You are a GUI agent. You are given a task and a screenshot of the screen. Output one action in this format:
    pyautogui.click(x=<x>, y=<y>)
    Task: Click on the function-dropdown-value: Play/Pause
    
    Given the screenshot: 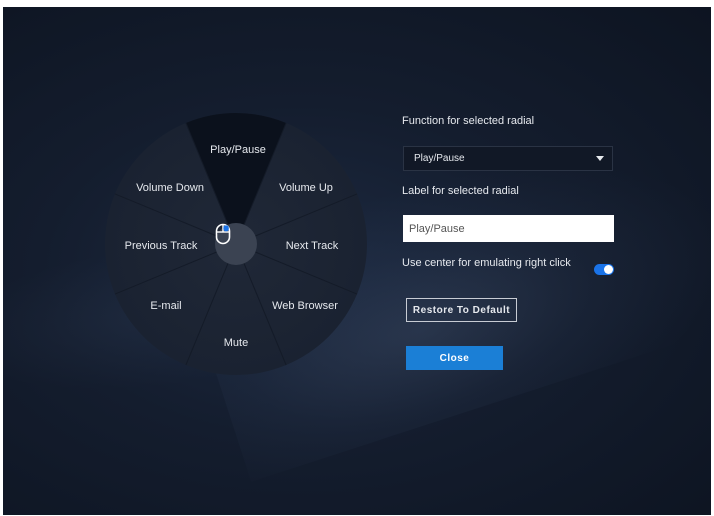 What is the action you would take?
    pyautogui.click(x=439, y=158)
    